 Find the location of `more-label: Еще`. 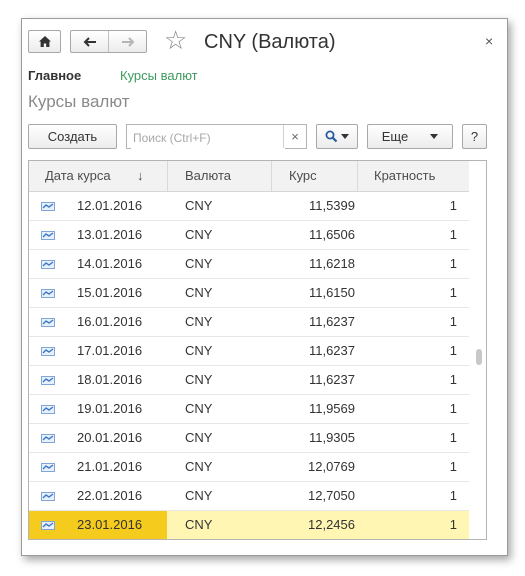

more-label: Еще is located at coordinates (395, 136).